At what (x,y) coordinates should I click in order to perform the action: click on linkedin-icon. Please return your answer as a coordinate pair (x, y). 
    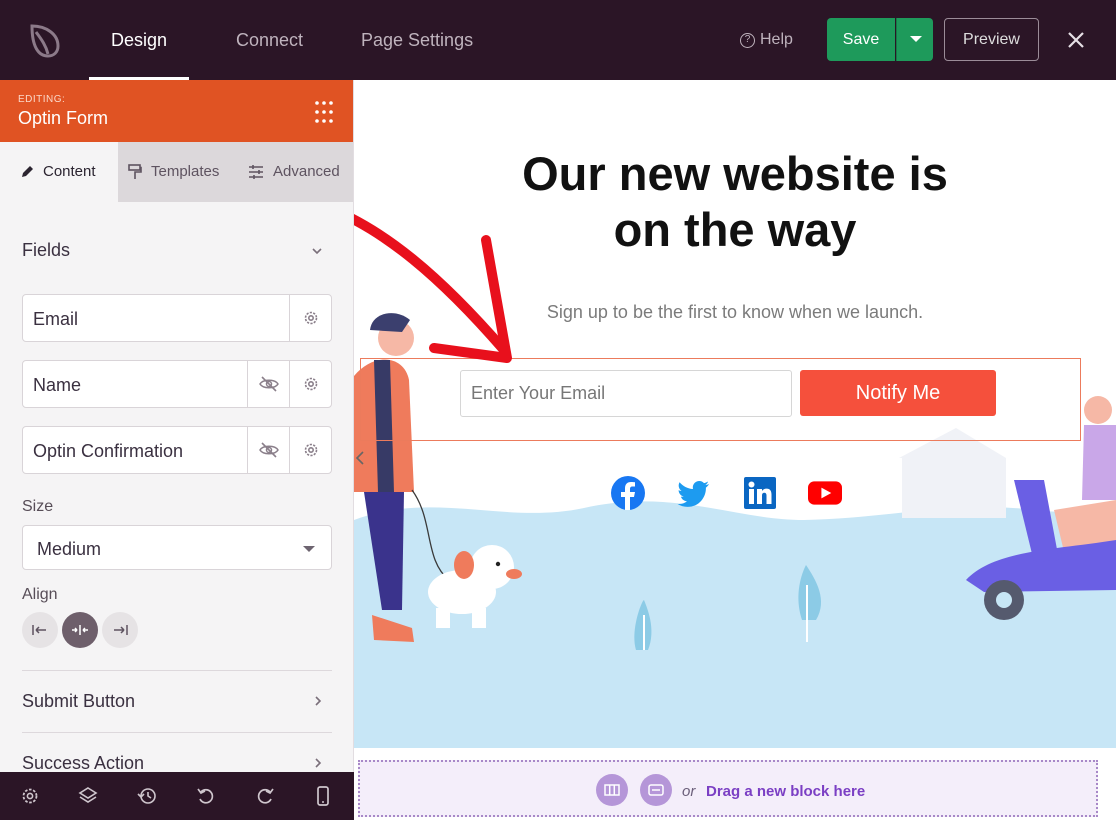
    Looking at the image, I should click on (760, 493).